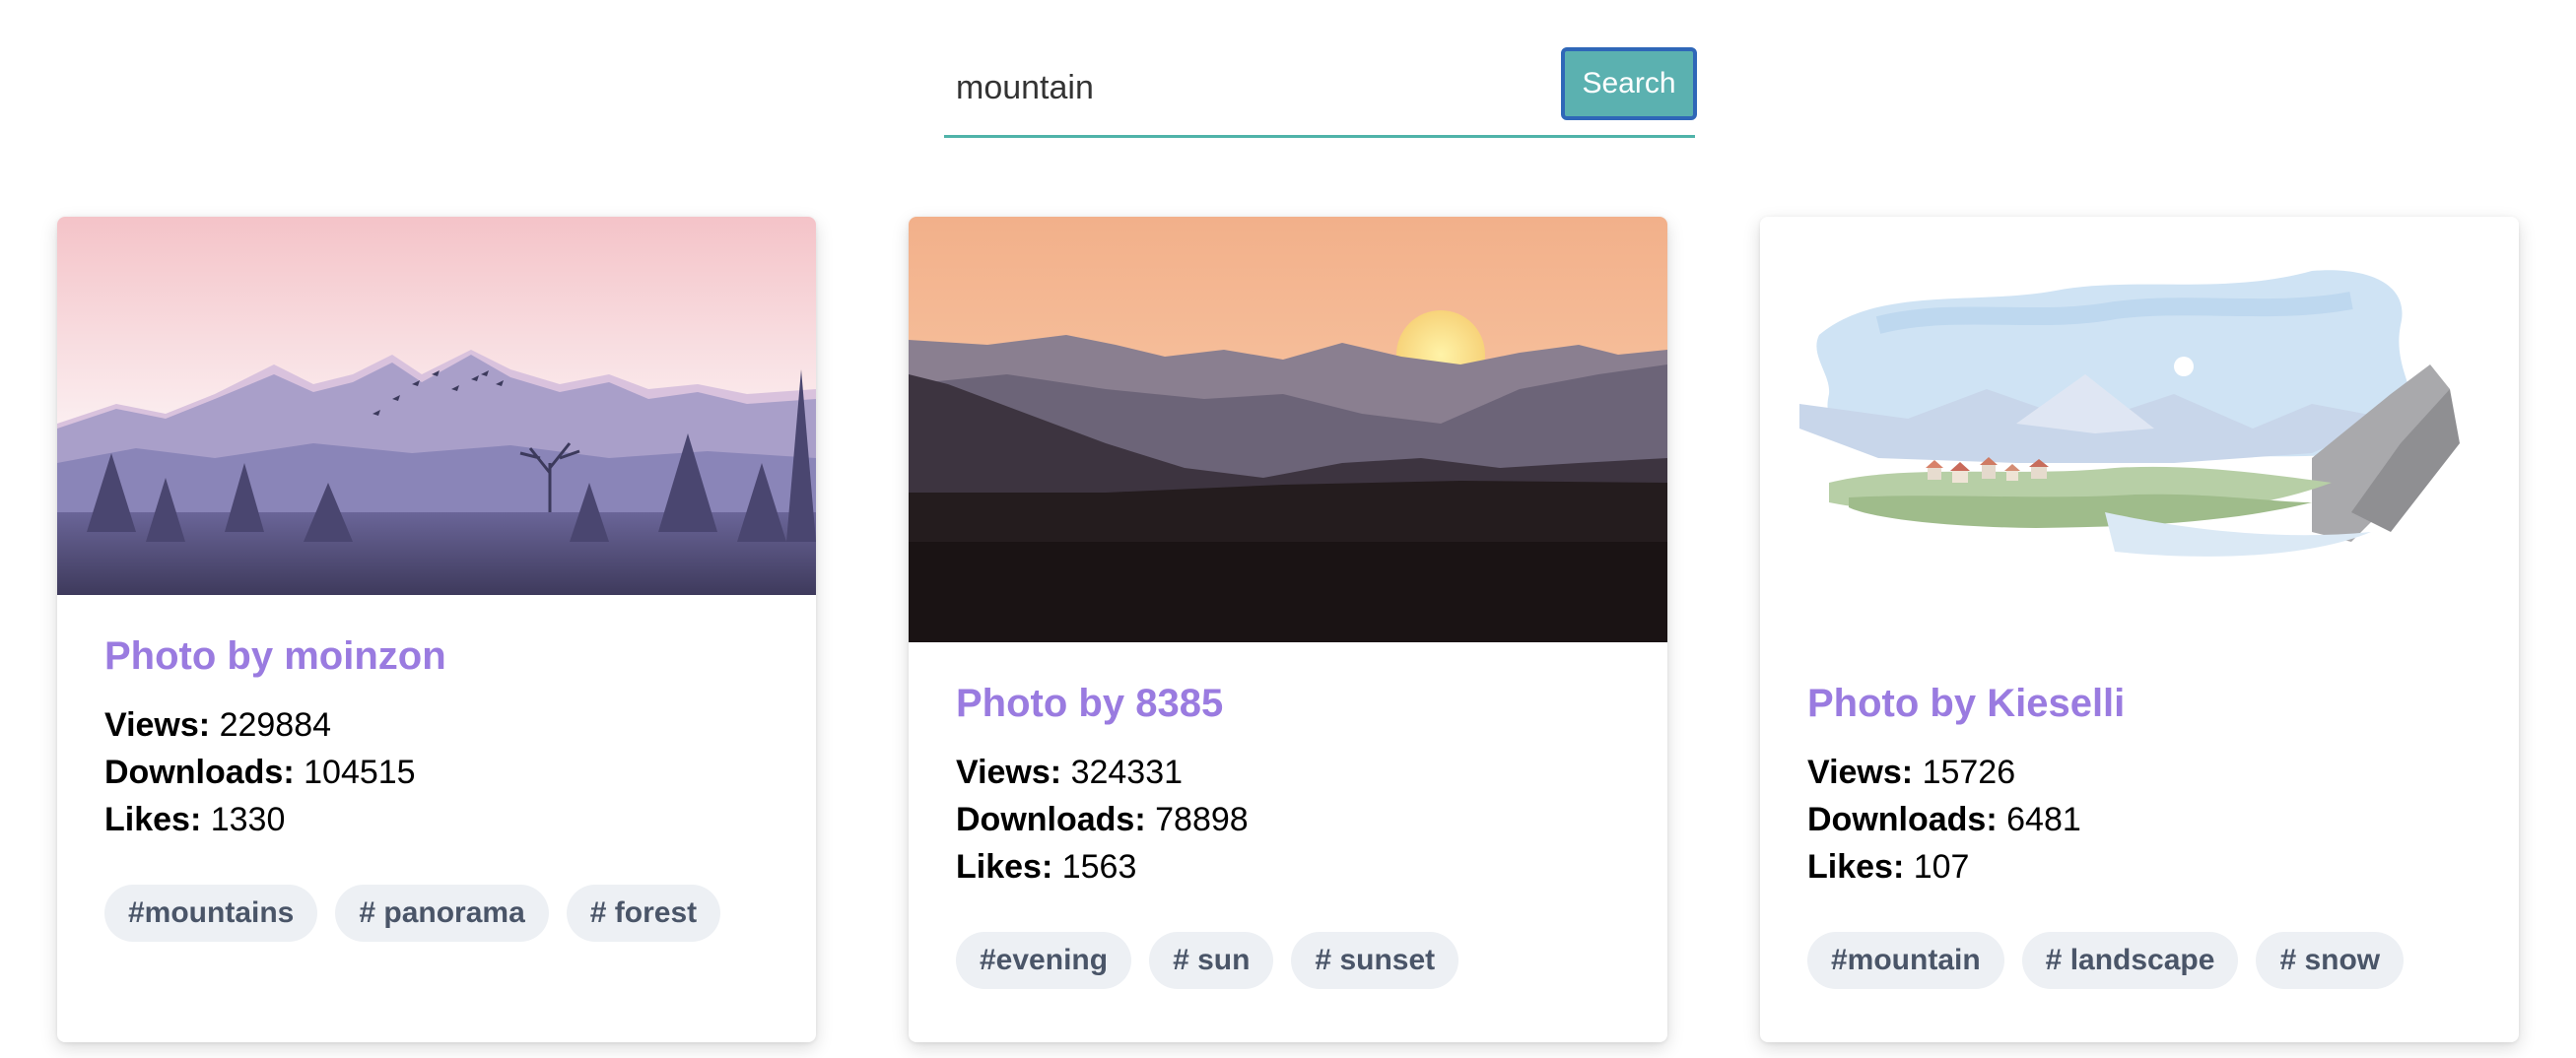 The width and height of the screenshot is (2576, 1058). I want to click on downloads-value: 78898, so click(1202, 819).